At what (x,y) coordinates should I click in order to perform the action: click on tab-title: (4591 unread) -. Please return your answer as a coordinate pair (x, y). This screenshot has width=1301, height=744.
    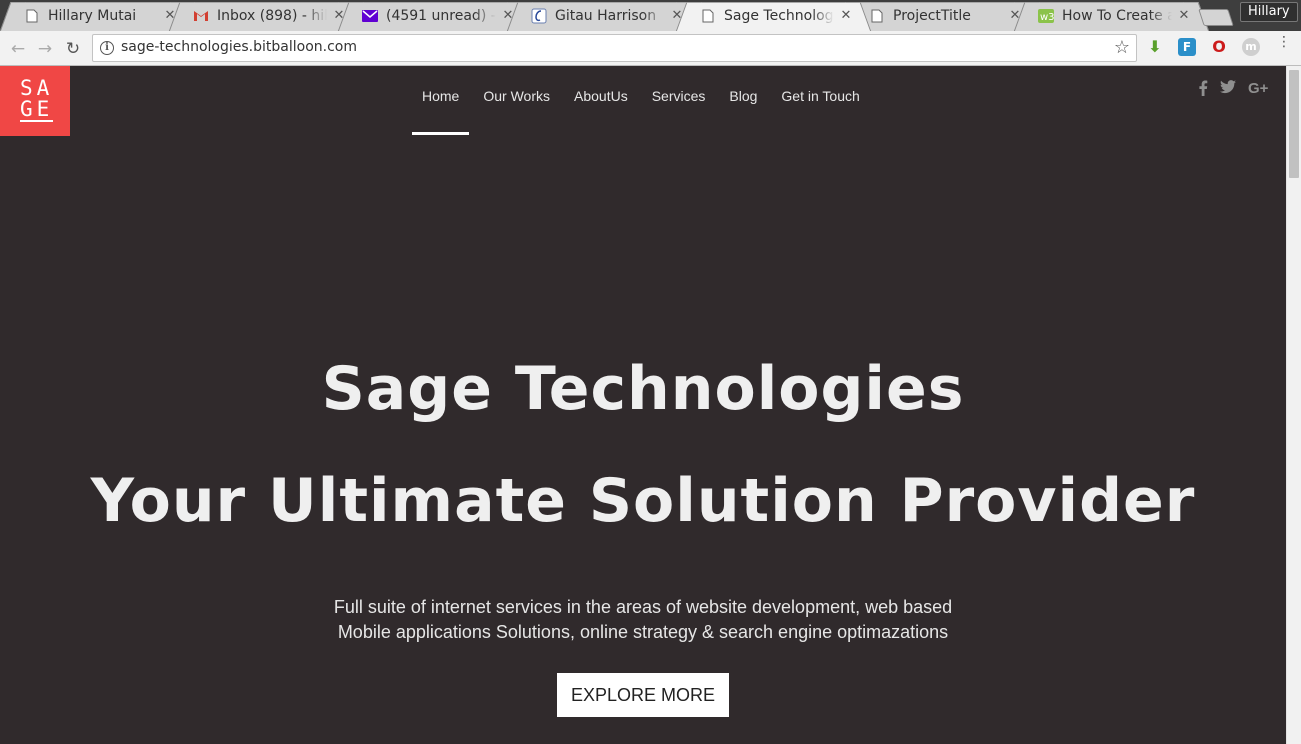
    Looking at the image, I should click on (441, 15).